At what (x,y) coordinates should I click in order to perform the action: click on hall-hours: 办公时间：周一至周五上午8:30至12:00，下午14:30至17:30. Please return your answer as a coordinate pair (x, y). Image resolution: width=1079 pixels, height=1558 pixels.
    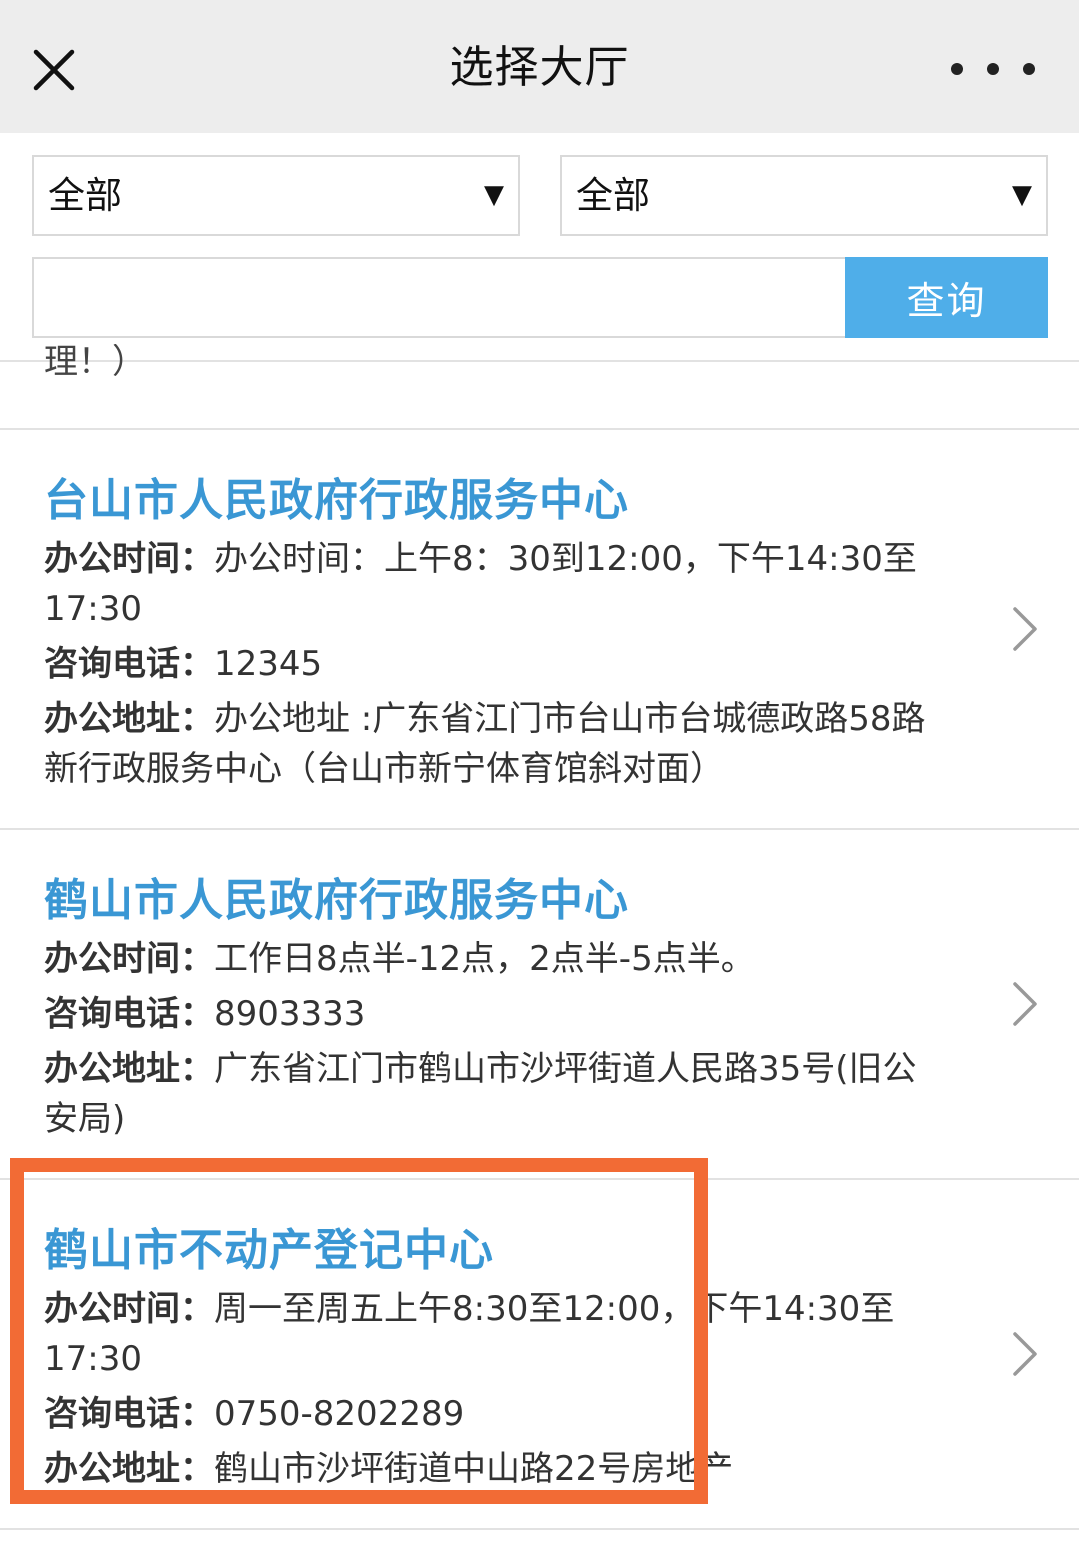
    Looking at the image, I should click on (494, 1334).